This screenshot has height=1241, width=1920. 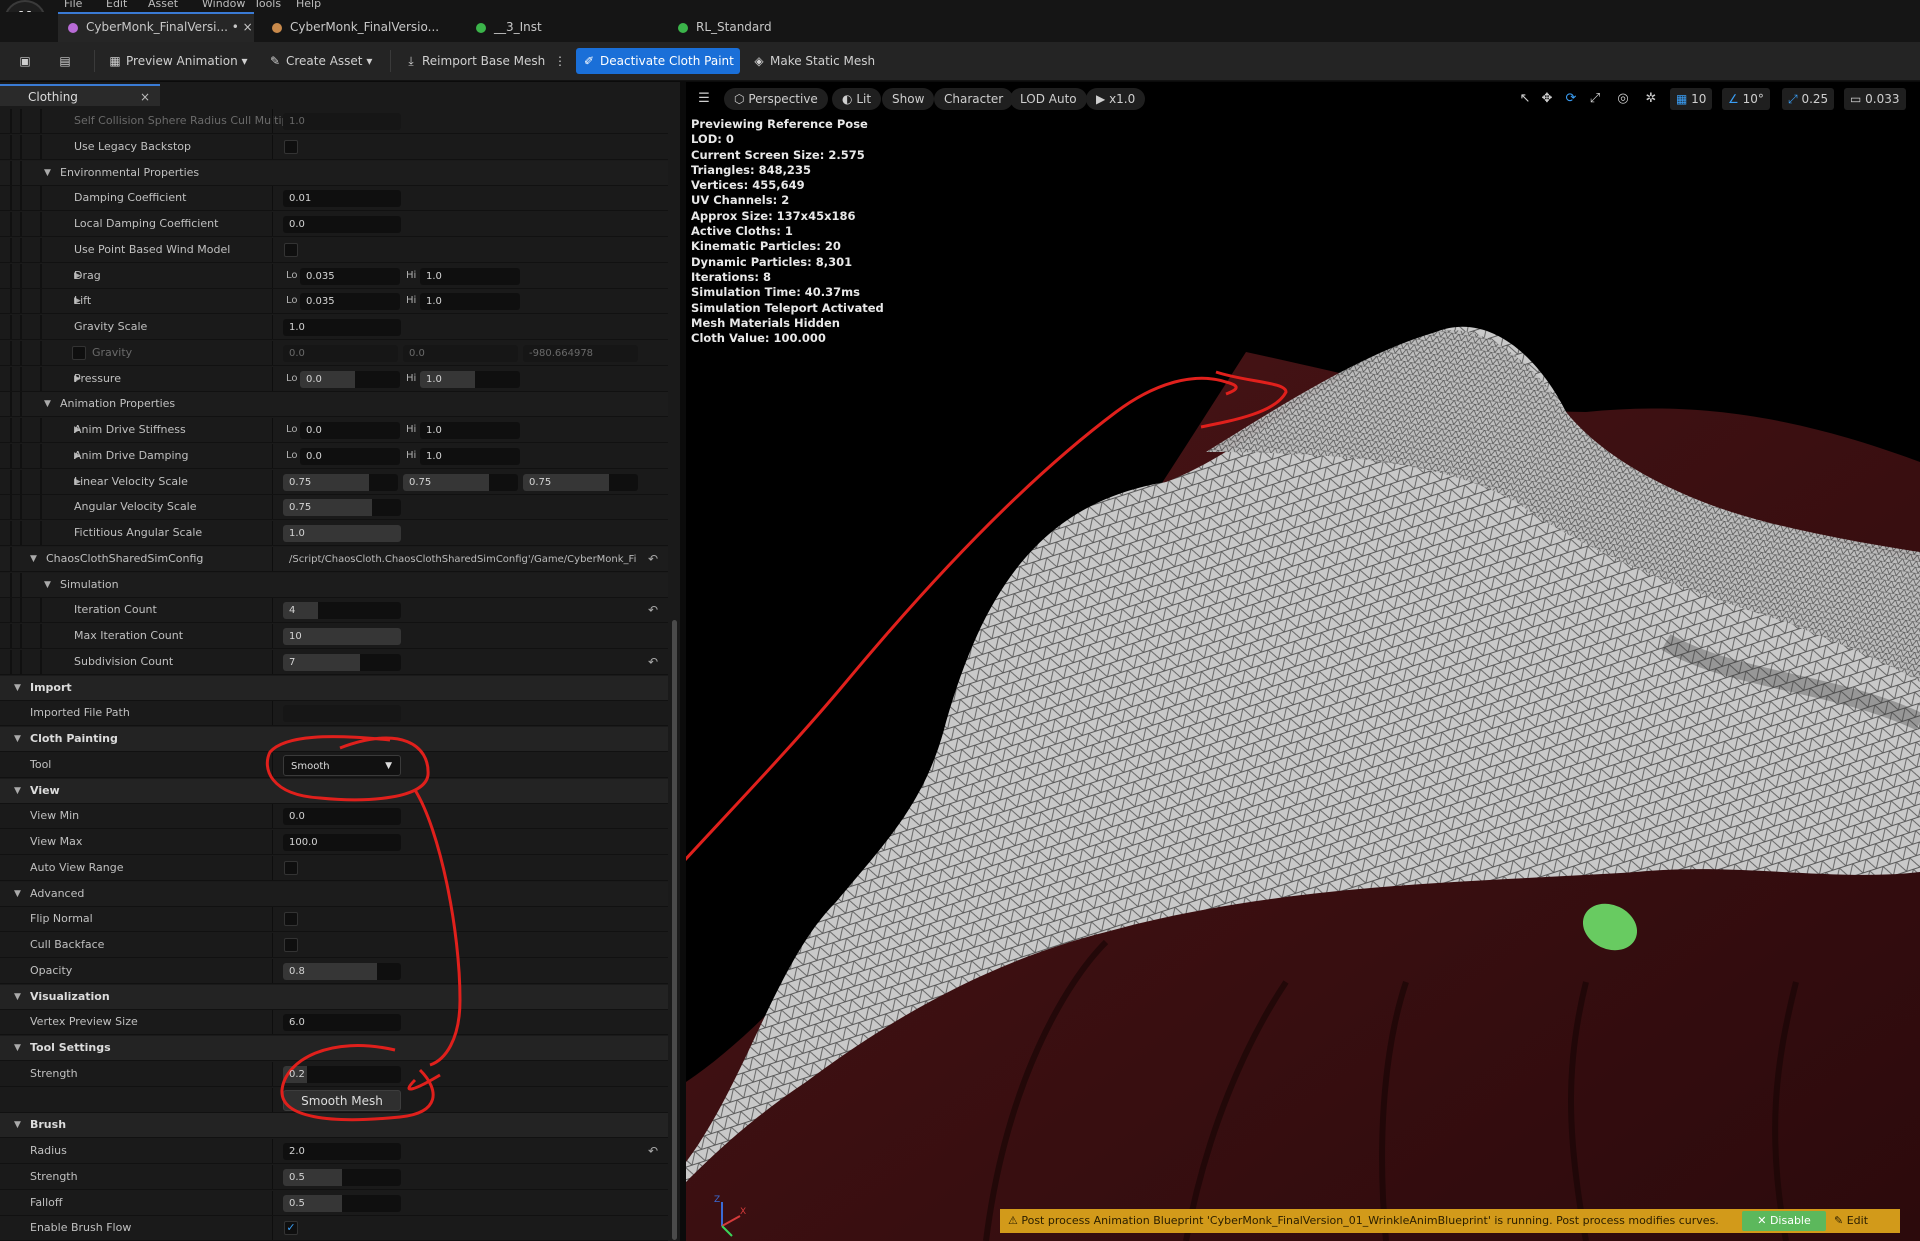 I want to click on menu-file: File, so click(x=73, y=5).